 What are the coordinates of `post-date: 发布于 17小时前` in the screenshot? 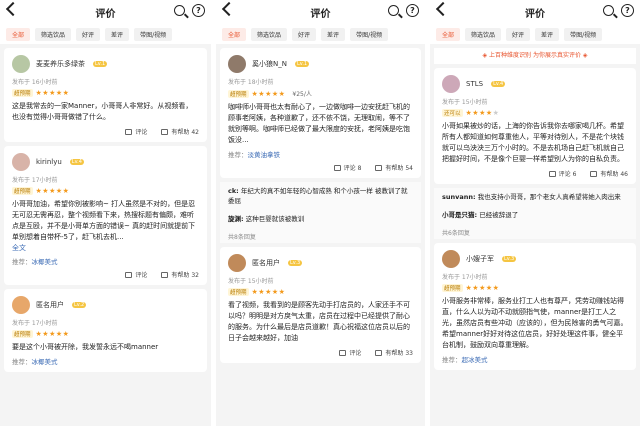 It's located at (35, 323).